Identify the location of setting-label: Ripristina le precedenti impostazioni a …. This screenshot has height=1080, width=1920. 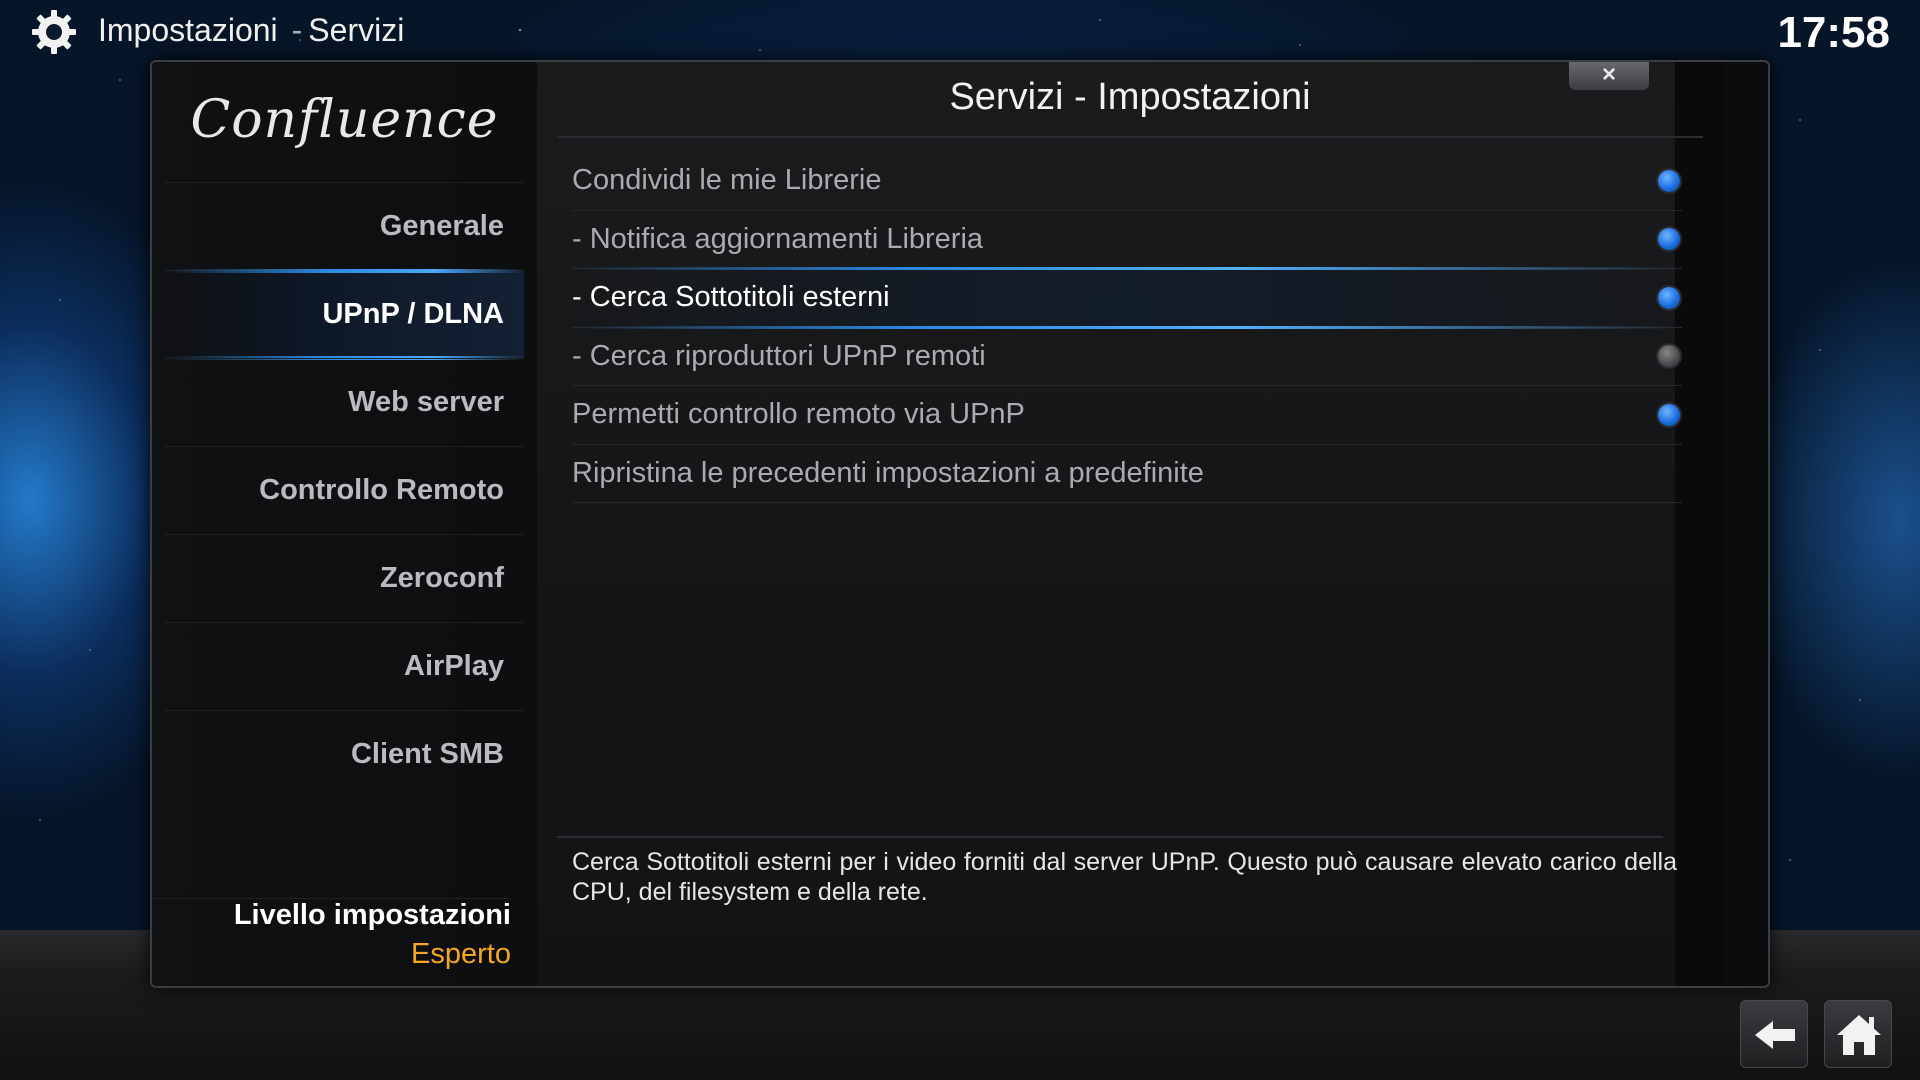
(888, 472).